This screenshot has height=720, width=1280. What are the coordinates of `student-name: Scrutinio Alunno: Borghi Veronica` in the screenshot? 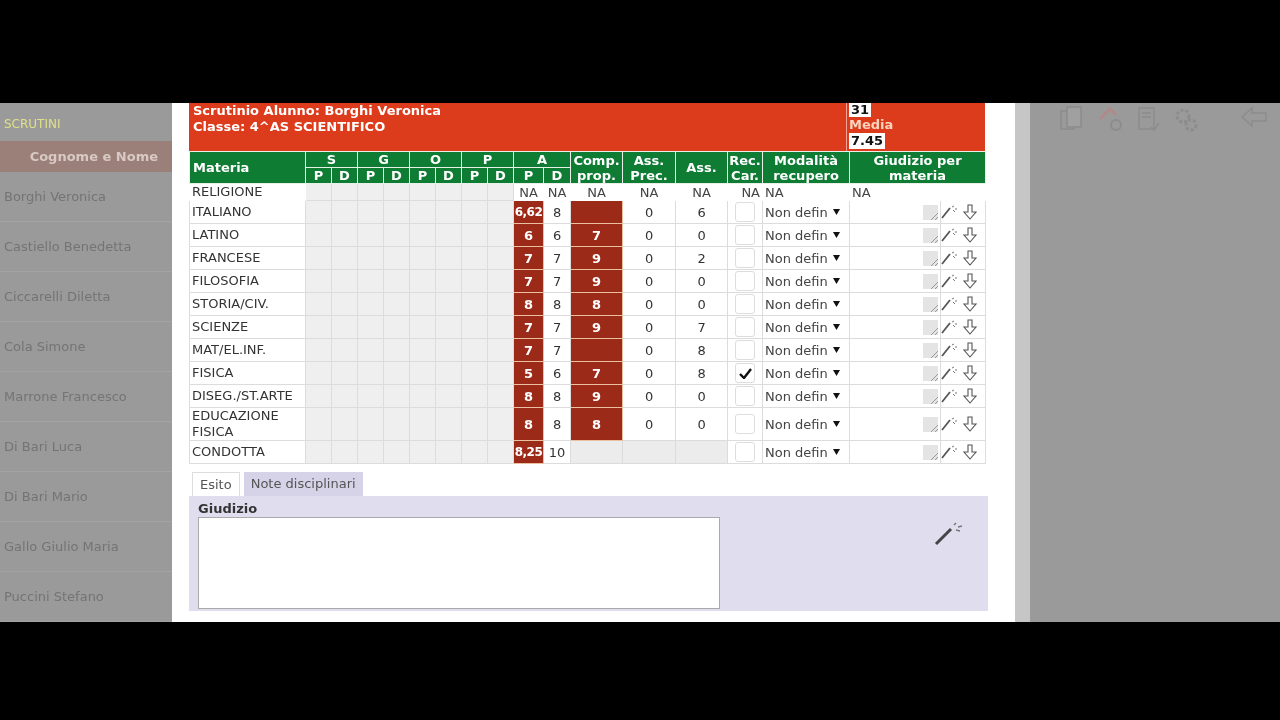 It's located at (317, 111).